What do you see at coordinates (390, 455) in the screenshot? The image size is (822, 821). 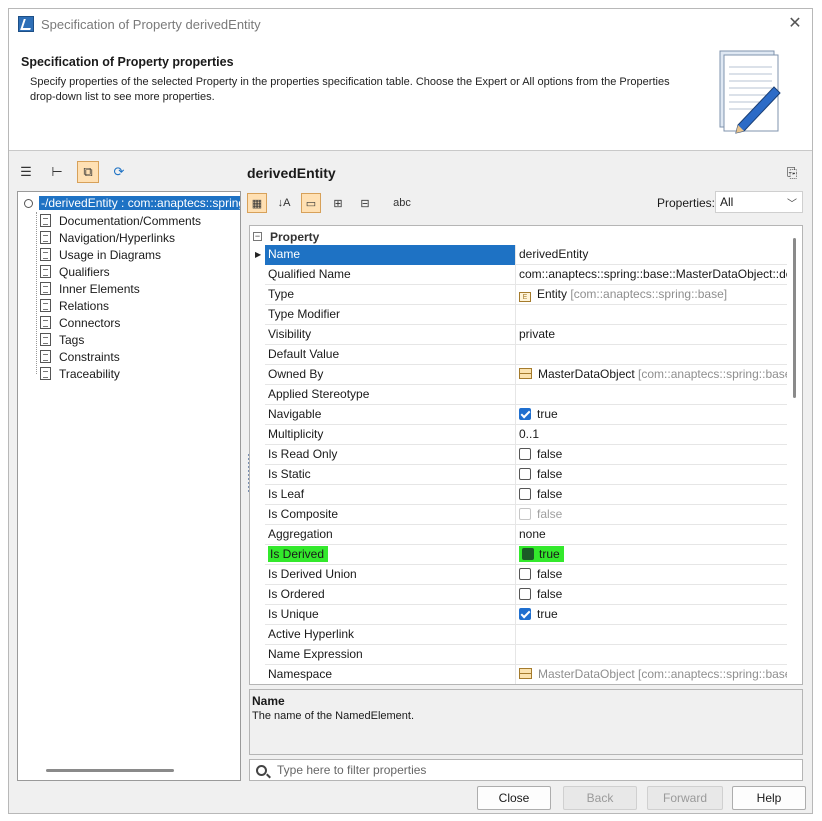 I see `property-name: Is Read Only` at bounding box center [390, 455].